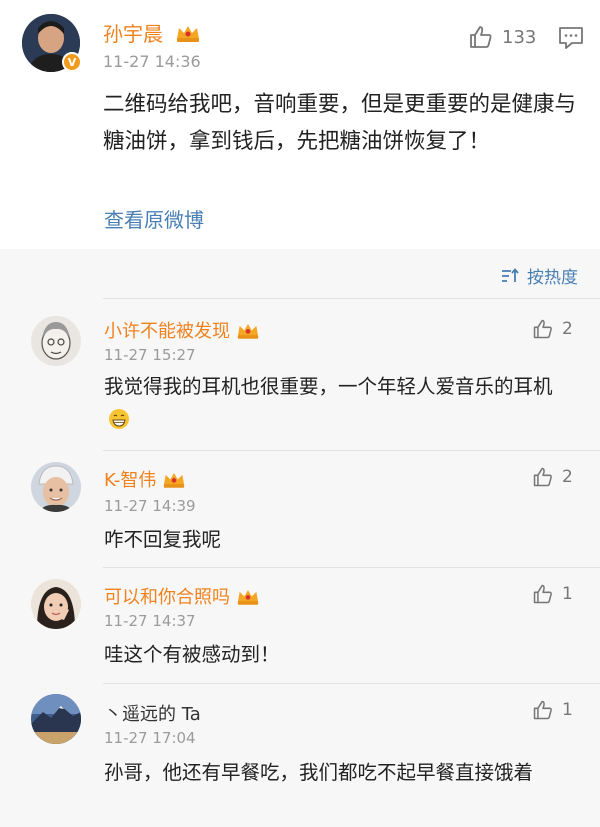 This screenshot has width=600, height=827. Describe the element at coordinates (300, 508) in the screenshot. I see `comment-item: K-智伟 11-27 14:39 2 咋不回复我呢` at that location.